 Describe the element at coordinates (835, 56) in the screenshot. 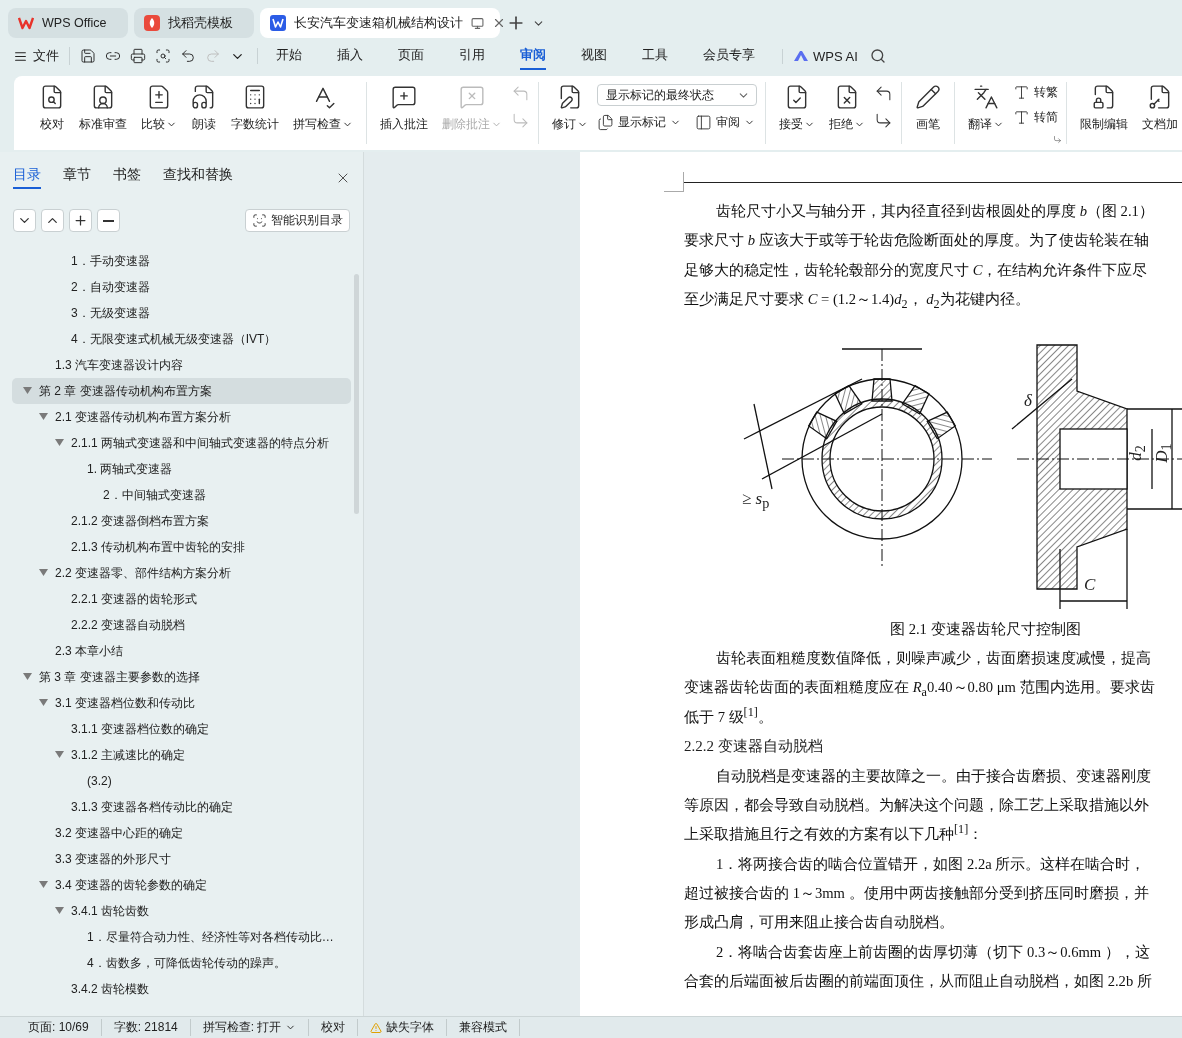

I see `ai-menu: WPS AI` at that location.